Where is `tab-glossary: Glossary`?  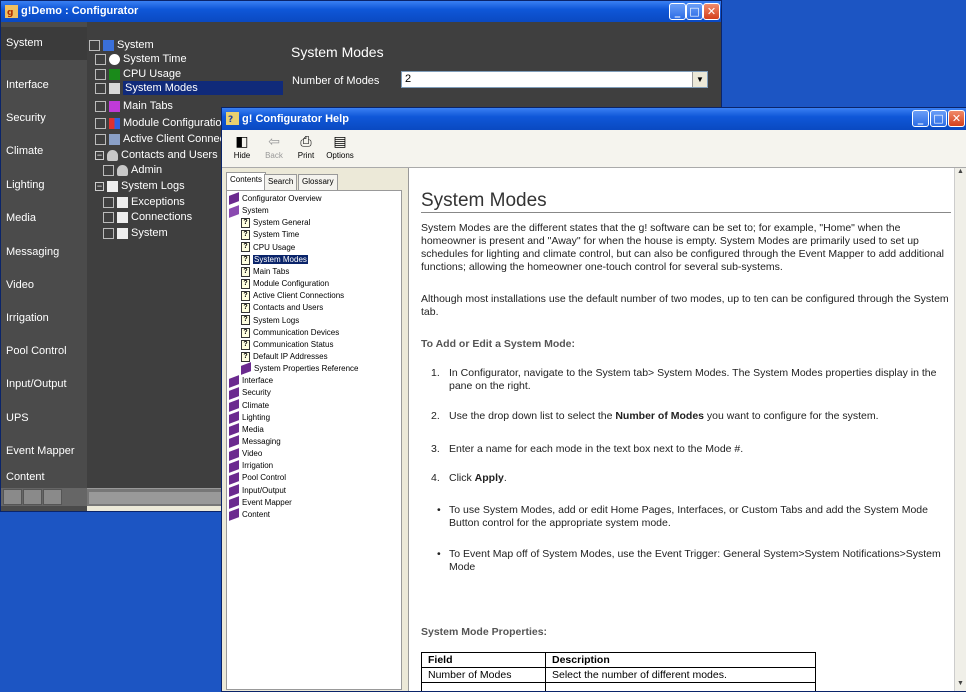 tab-glossary: Glossary is located at coordinates (318, 182).